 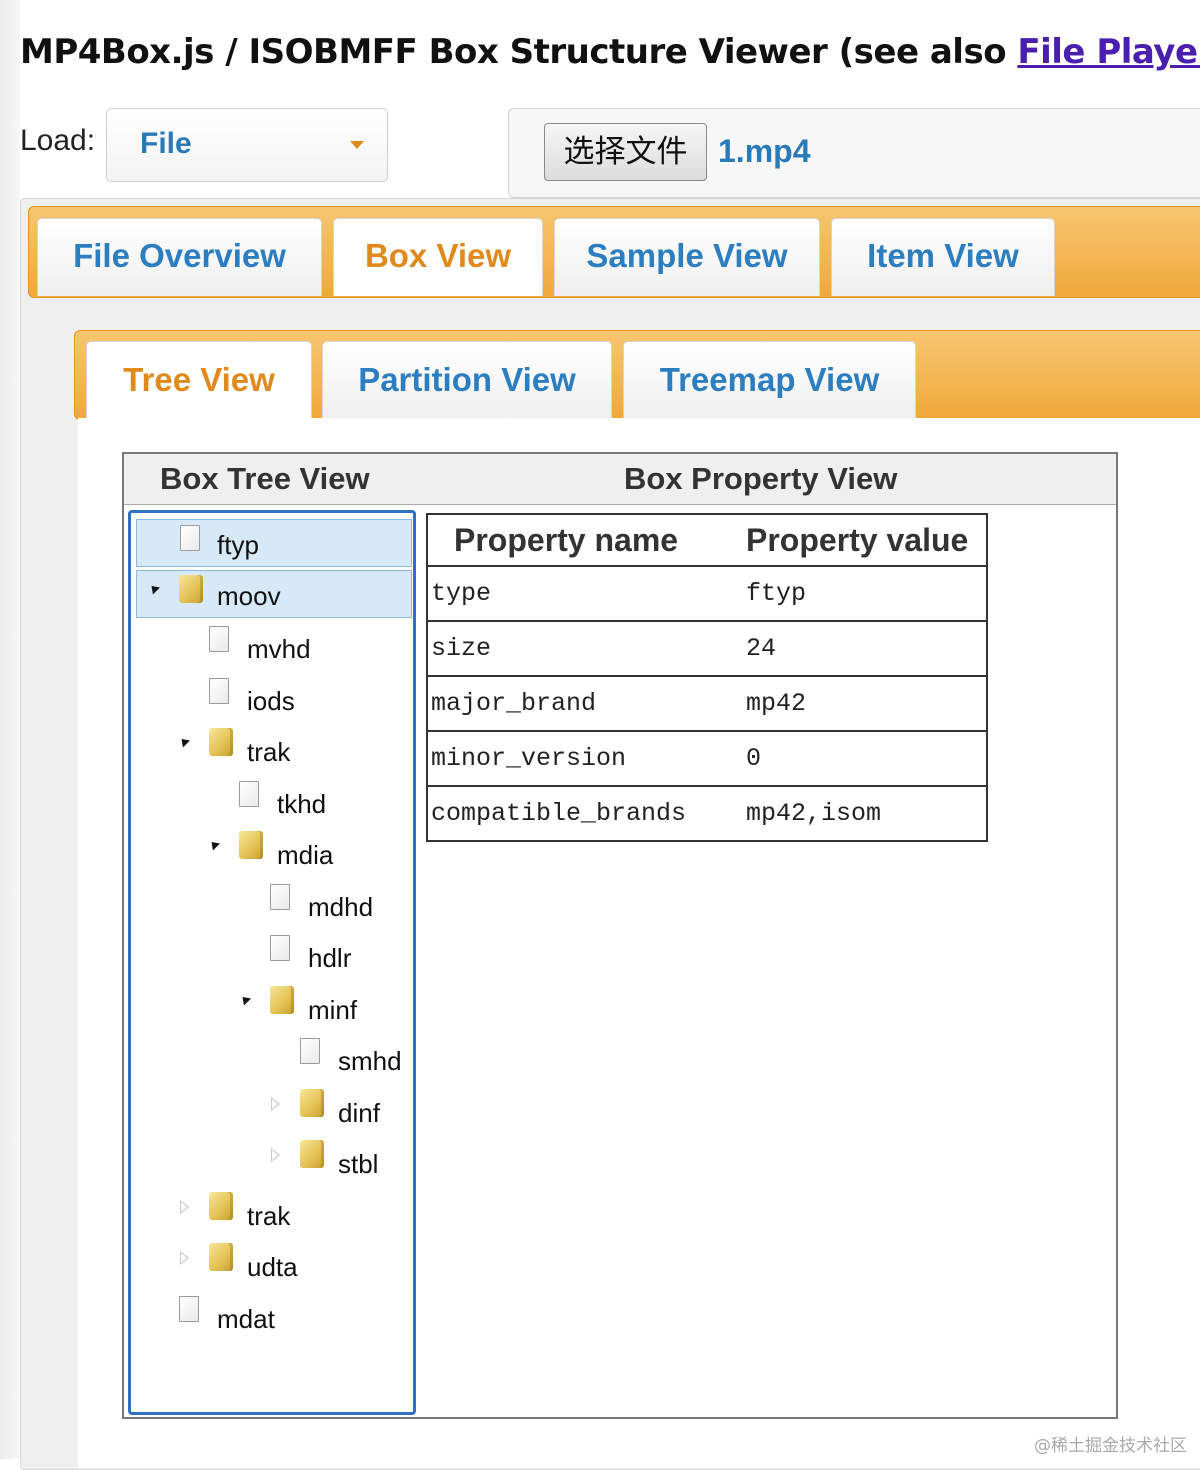 What do you see at coordinates (265, 478) in the screenshot?
I see `box-tree-view-header: Box Tree View` at bounding box center [265, 478].